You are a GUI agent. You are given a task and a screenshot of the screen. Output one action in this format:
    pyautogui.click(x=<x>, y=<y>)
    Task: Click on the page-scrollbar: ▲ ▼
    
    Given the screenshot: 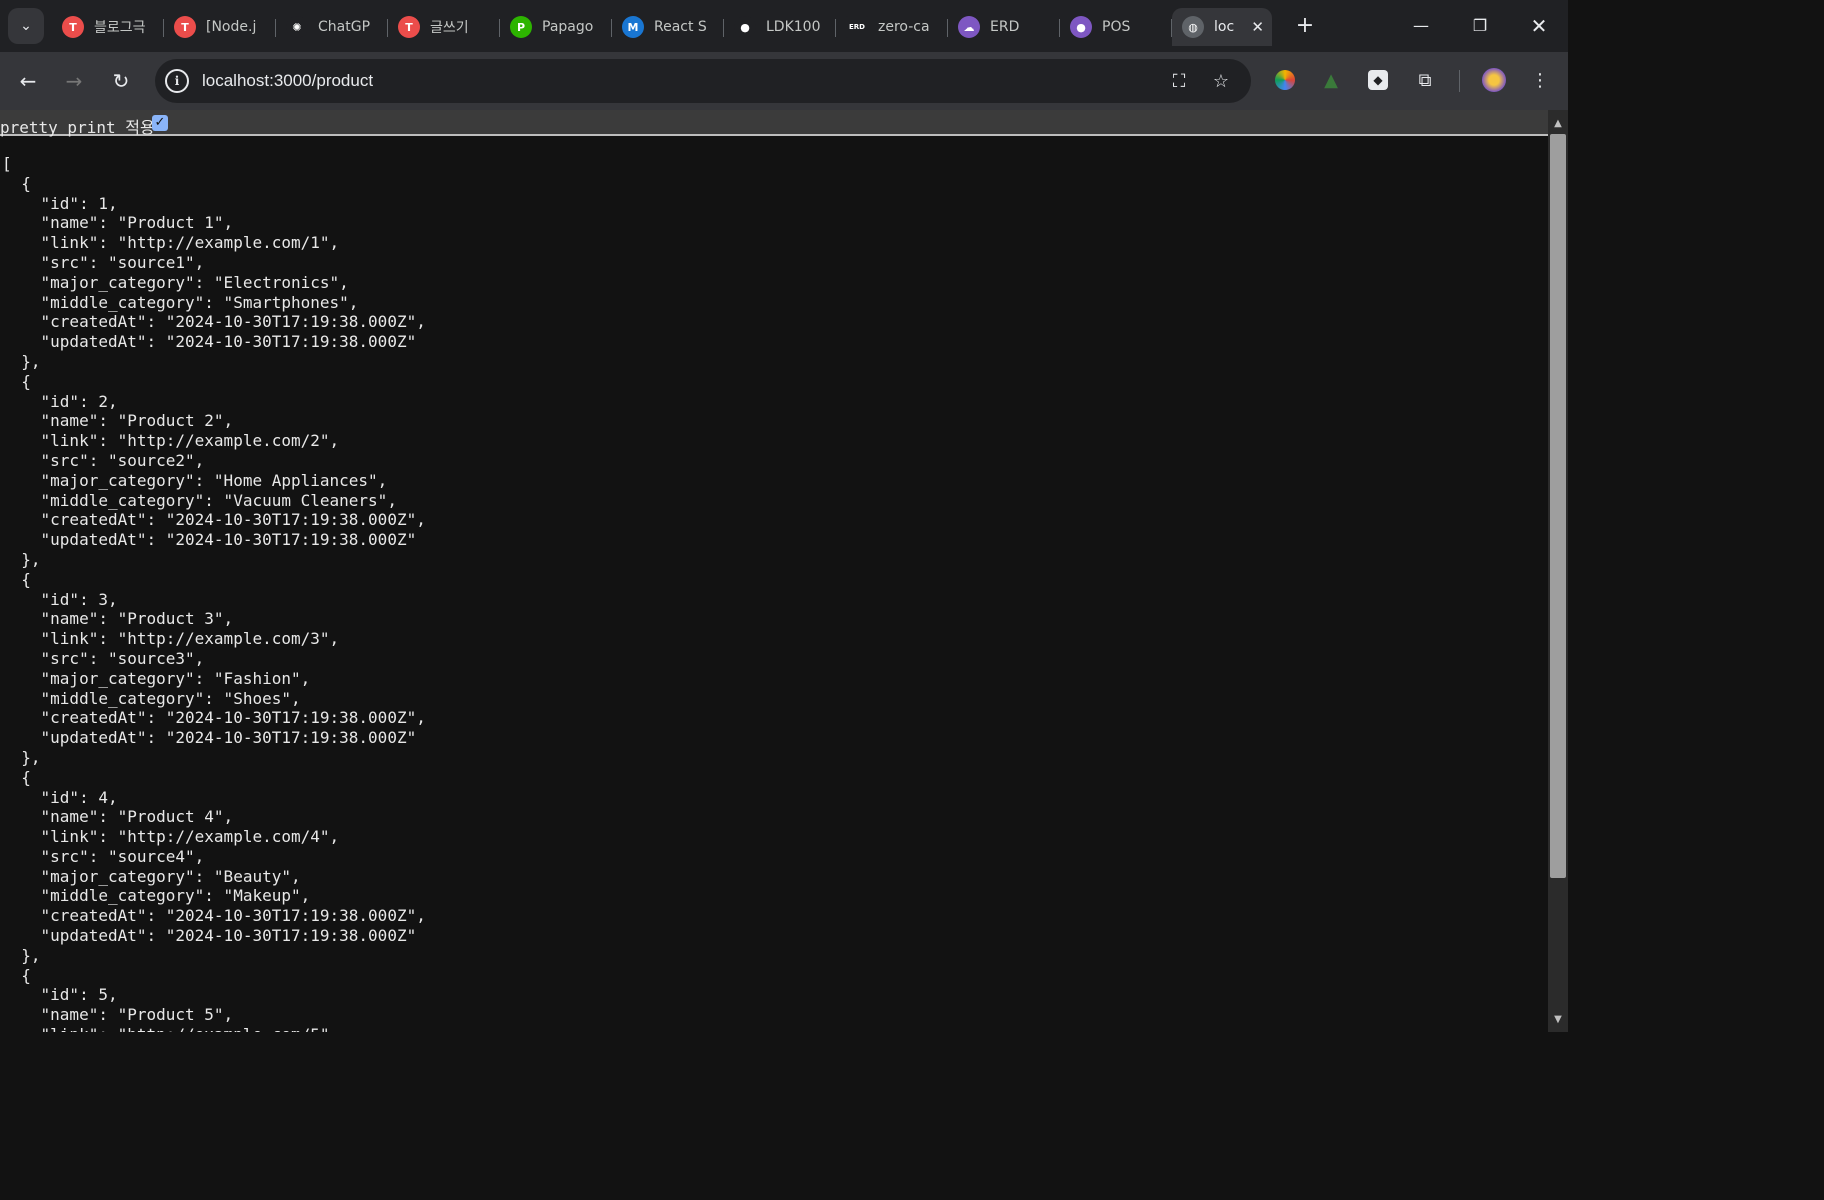 What is the action you would take?
    pyautogui.click(x=1558, y=571)
    